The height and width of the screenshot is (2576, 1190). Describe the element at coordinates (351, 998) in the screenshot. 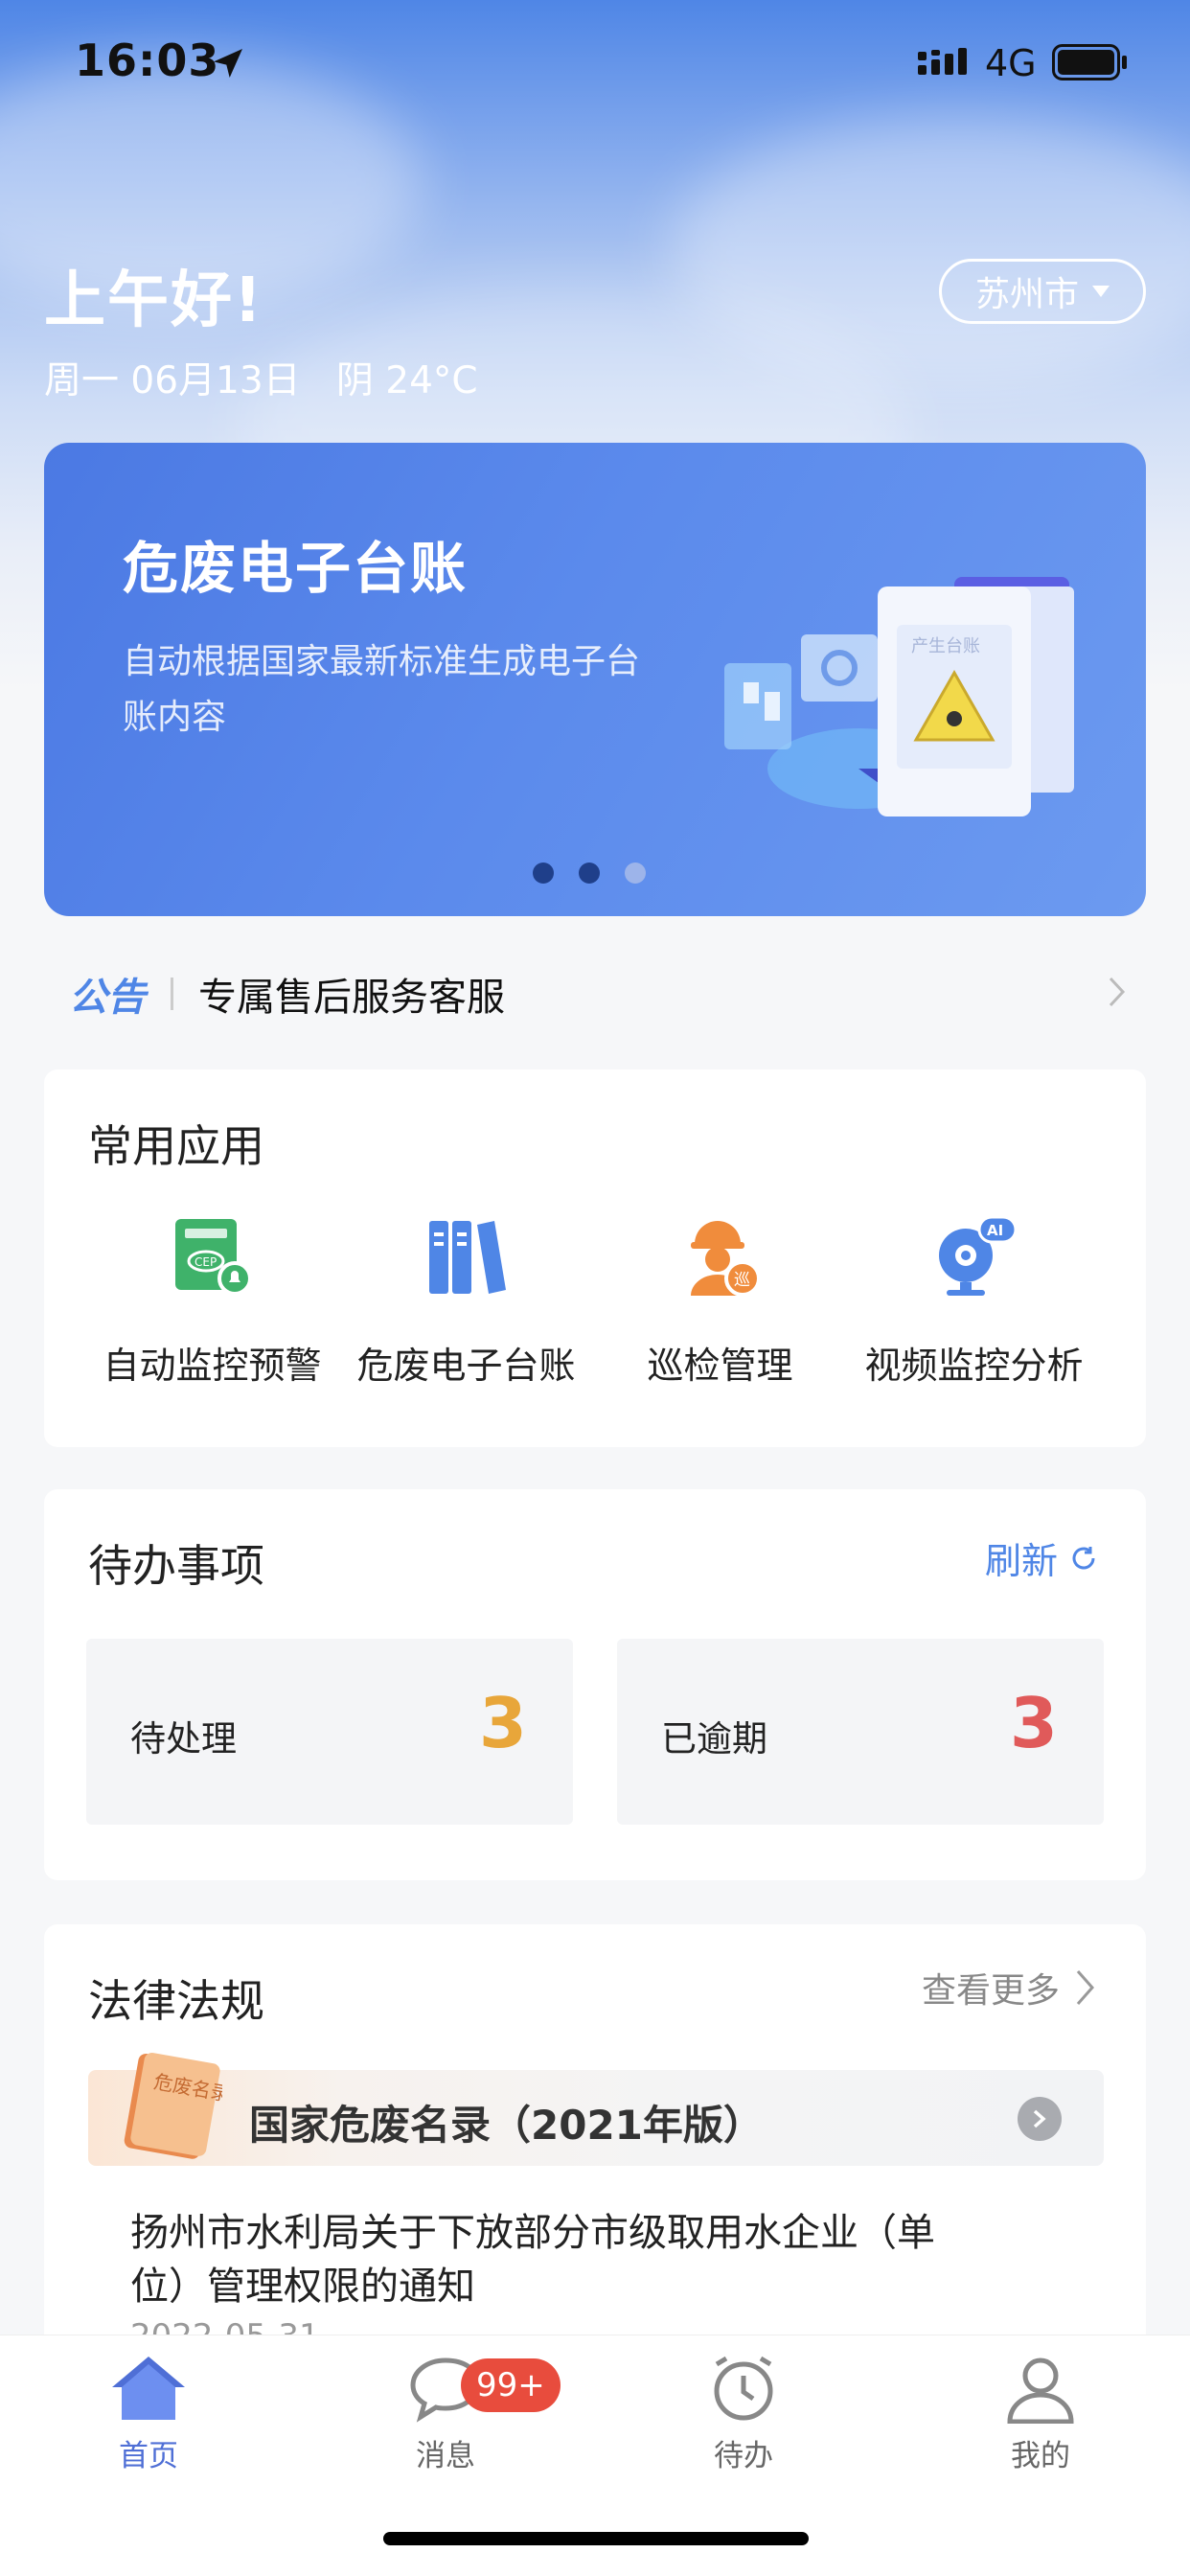

I see `announcement-text: 专属售后服务客服` at that location.